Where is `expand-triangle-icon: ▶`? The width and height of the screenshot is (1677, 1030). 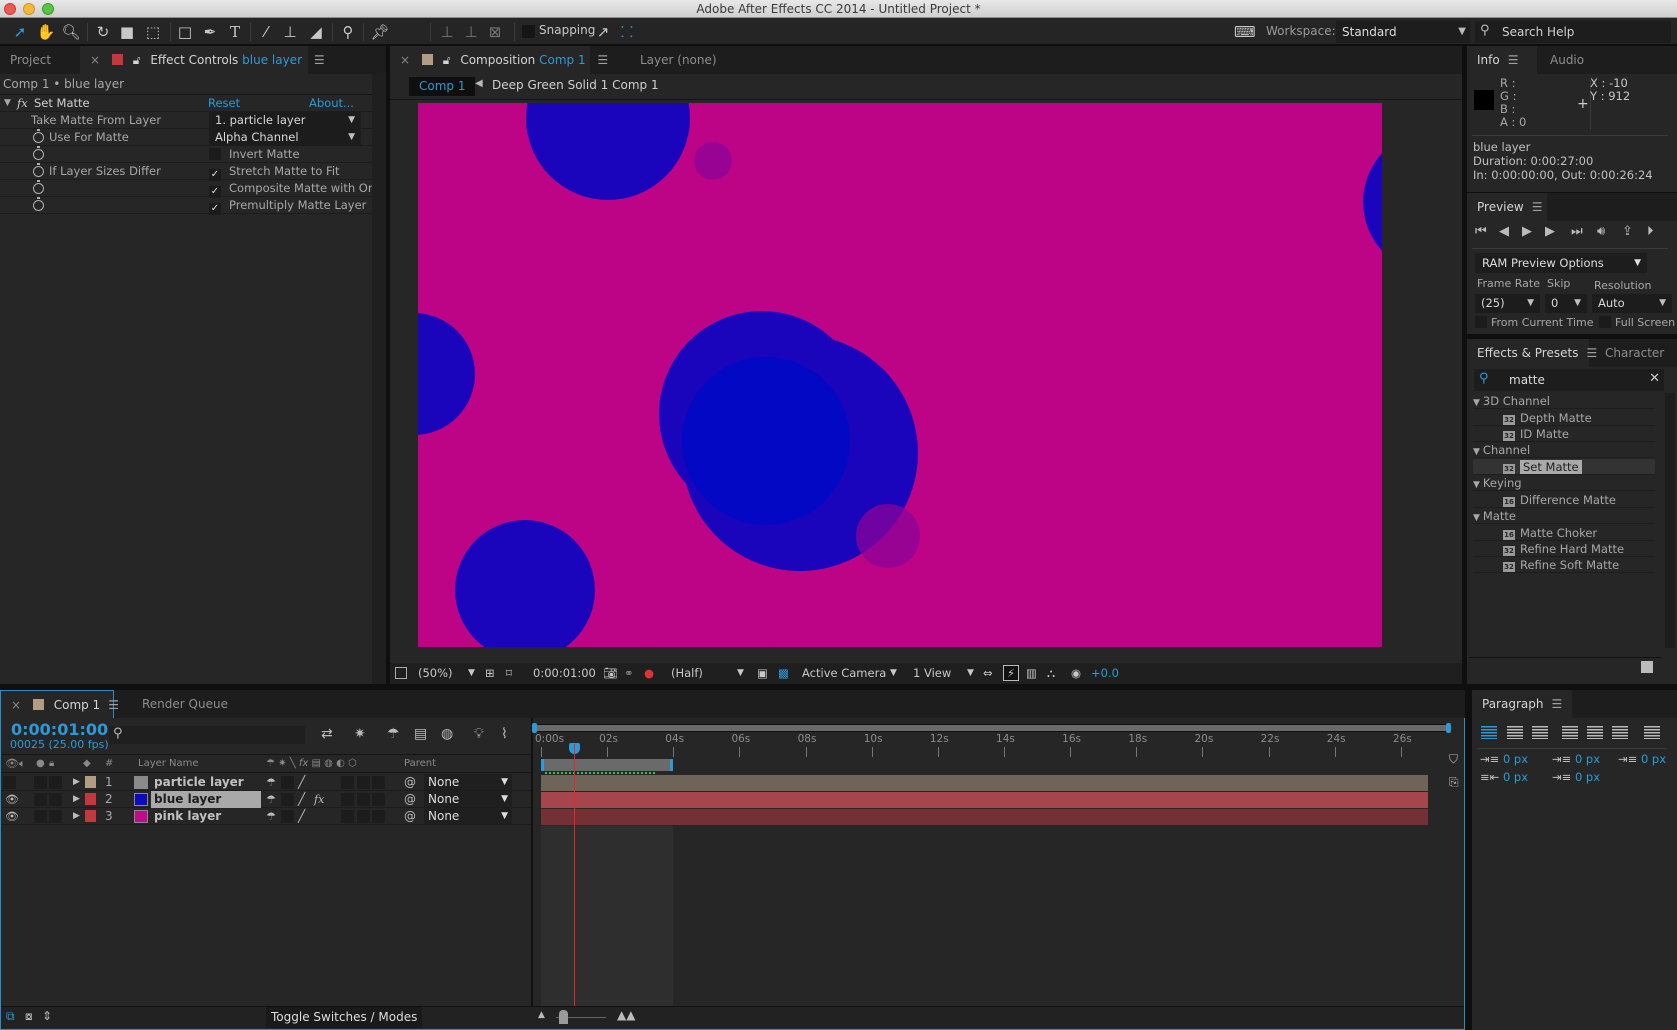 expand-triangle-icon: ▶ is located at coordinates (76, 782).